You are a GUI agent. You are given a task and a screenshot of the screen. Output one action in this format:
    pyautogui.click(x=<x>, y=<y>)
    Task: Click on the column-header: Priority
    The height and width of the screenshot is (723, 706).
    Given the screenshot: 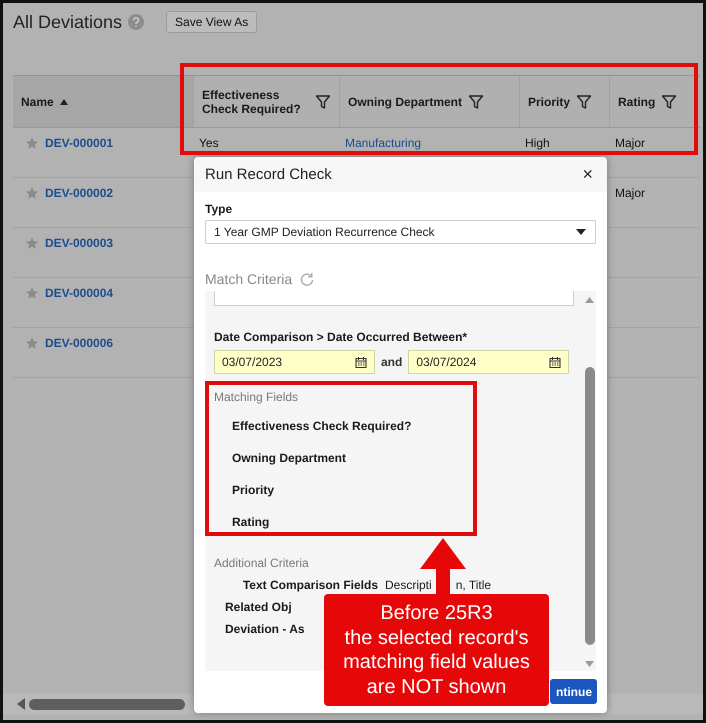 What is the action you would take?
    pyautogui.click(x=564, y=102)
    